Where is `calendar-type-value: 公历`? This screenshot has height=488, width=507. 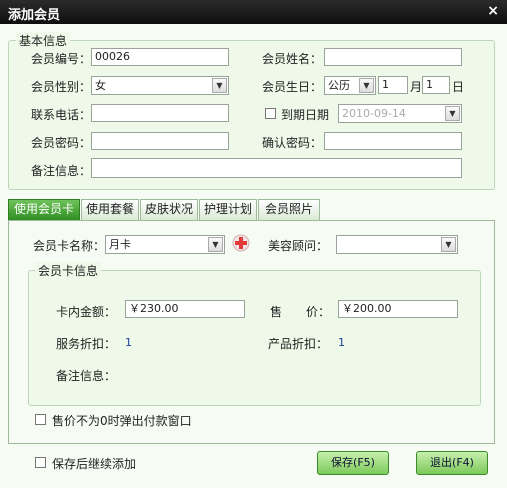
calendar-type-value: 公历 is located at coordinates (339, 85).